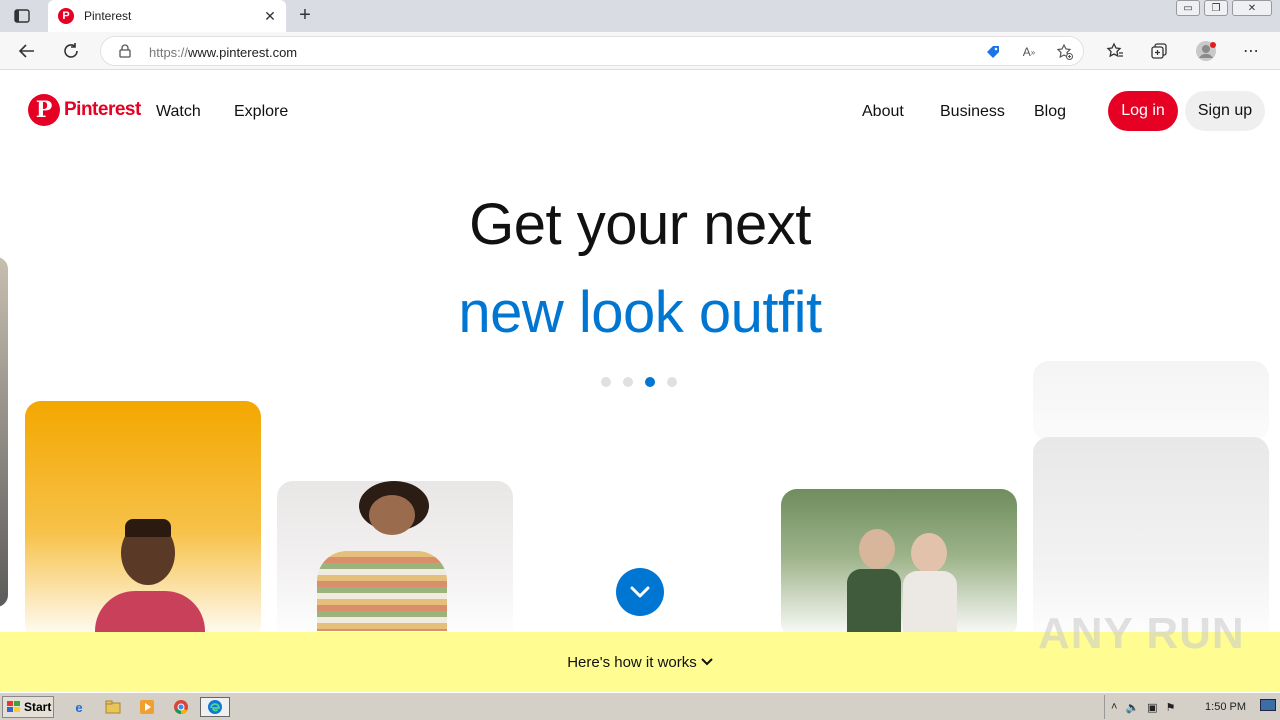 This screenshot has height=720, width=1280. I want to click on how-it-works-label: Here's how it works, so click(632, 662).